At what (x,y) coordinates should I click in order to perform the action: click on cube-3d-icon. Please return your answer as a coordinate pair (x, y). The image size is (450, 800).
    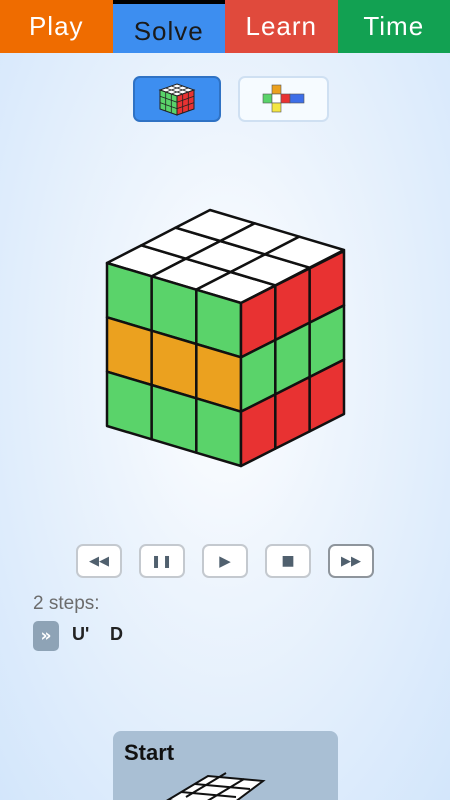
    Looking at the image, I should click on (177, 99).